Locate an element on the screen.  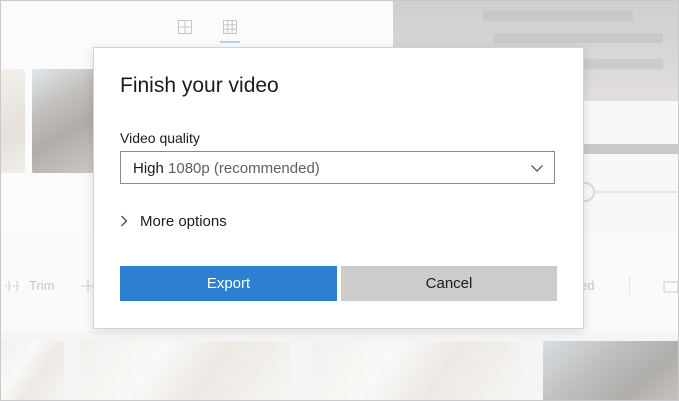
selected-quality-value: High 1080p (recommended) is located at coordinates (226, 168).